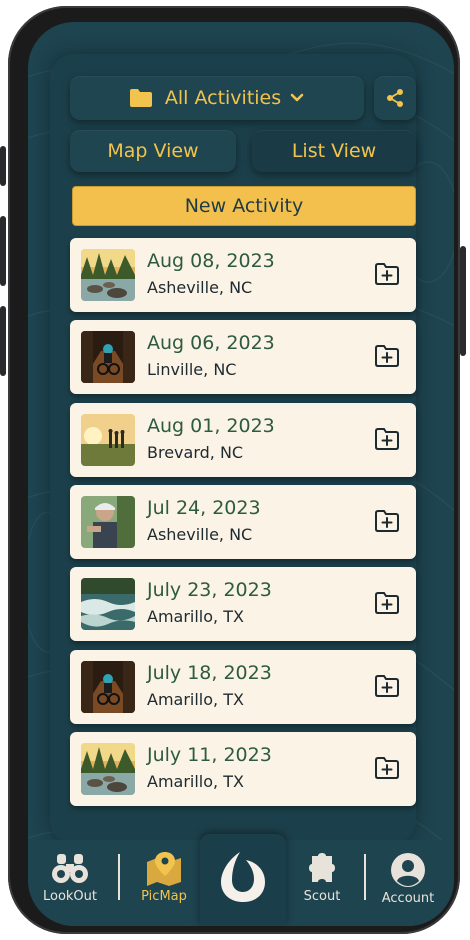  I want to click on nav-item-scout: Scout, so click(322, 878).